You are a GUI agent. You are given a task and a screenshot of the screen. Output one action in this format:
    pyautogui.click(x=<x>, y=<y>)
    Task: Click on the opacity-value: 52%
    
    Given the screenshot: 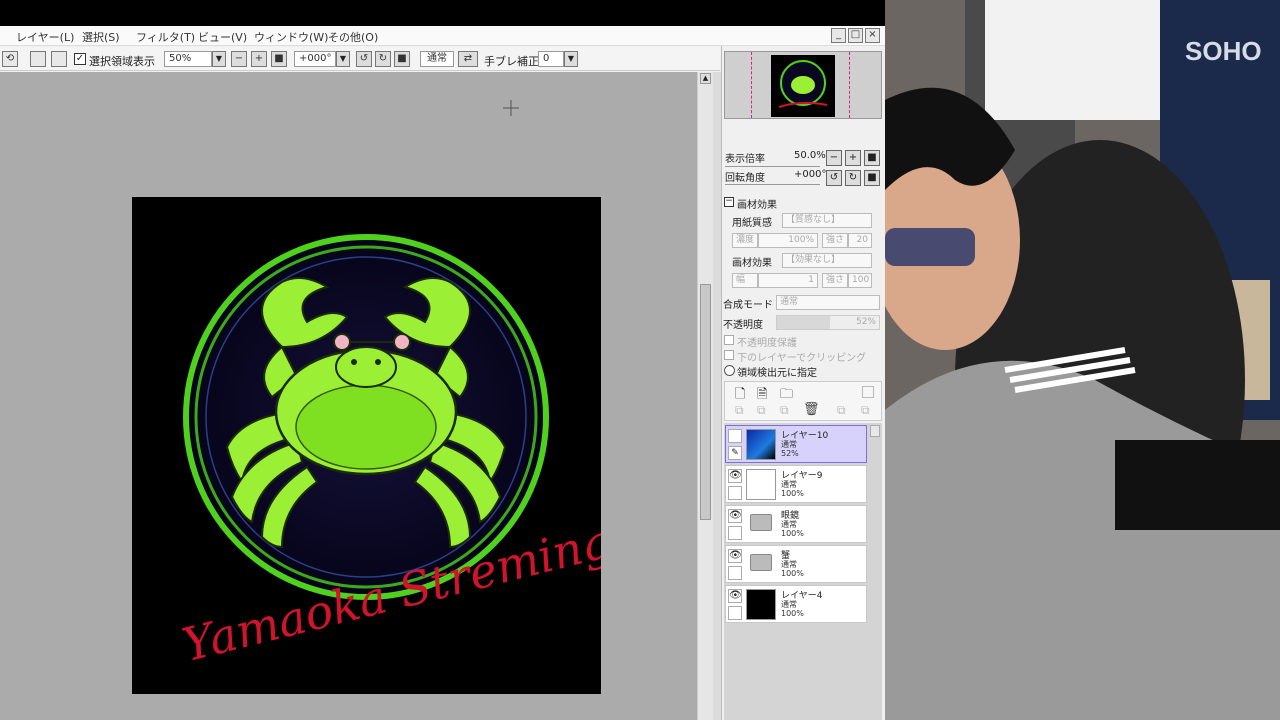 What is the action you would take?
    pyautogui.click(x=865, y=322)
    